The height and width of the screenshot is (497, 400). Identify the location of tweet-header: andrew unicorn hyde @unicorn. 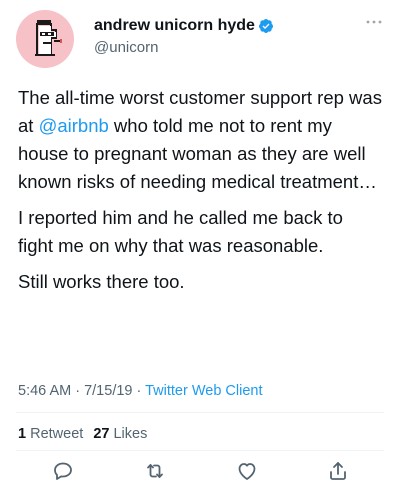
(200, 41).